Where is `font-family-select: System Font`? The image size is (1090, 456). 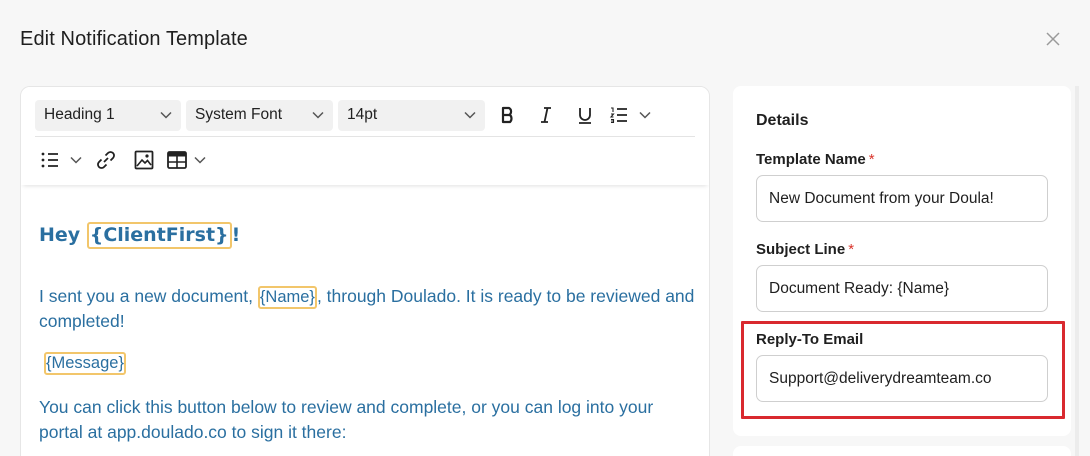 font-family-select: System Font is located at coordinates (259, 115).